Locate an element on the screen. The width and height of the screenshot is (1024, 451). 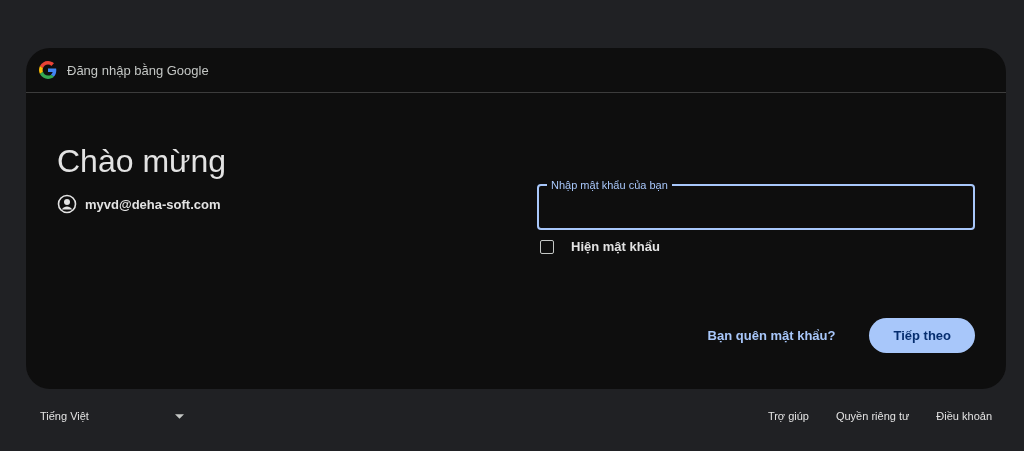
welcome-title: Chào mừng is located at coordinates (142, 161).